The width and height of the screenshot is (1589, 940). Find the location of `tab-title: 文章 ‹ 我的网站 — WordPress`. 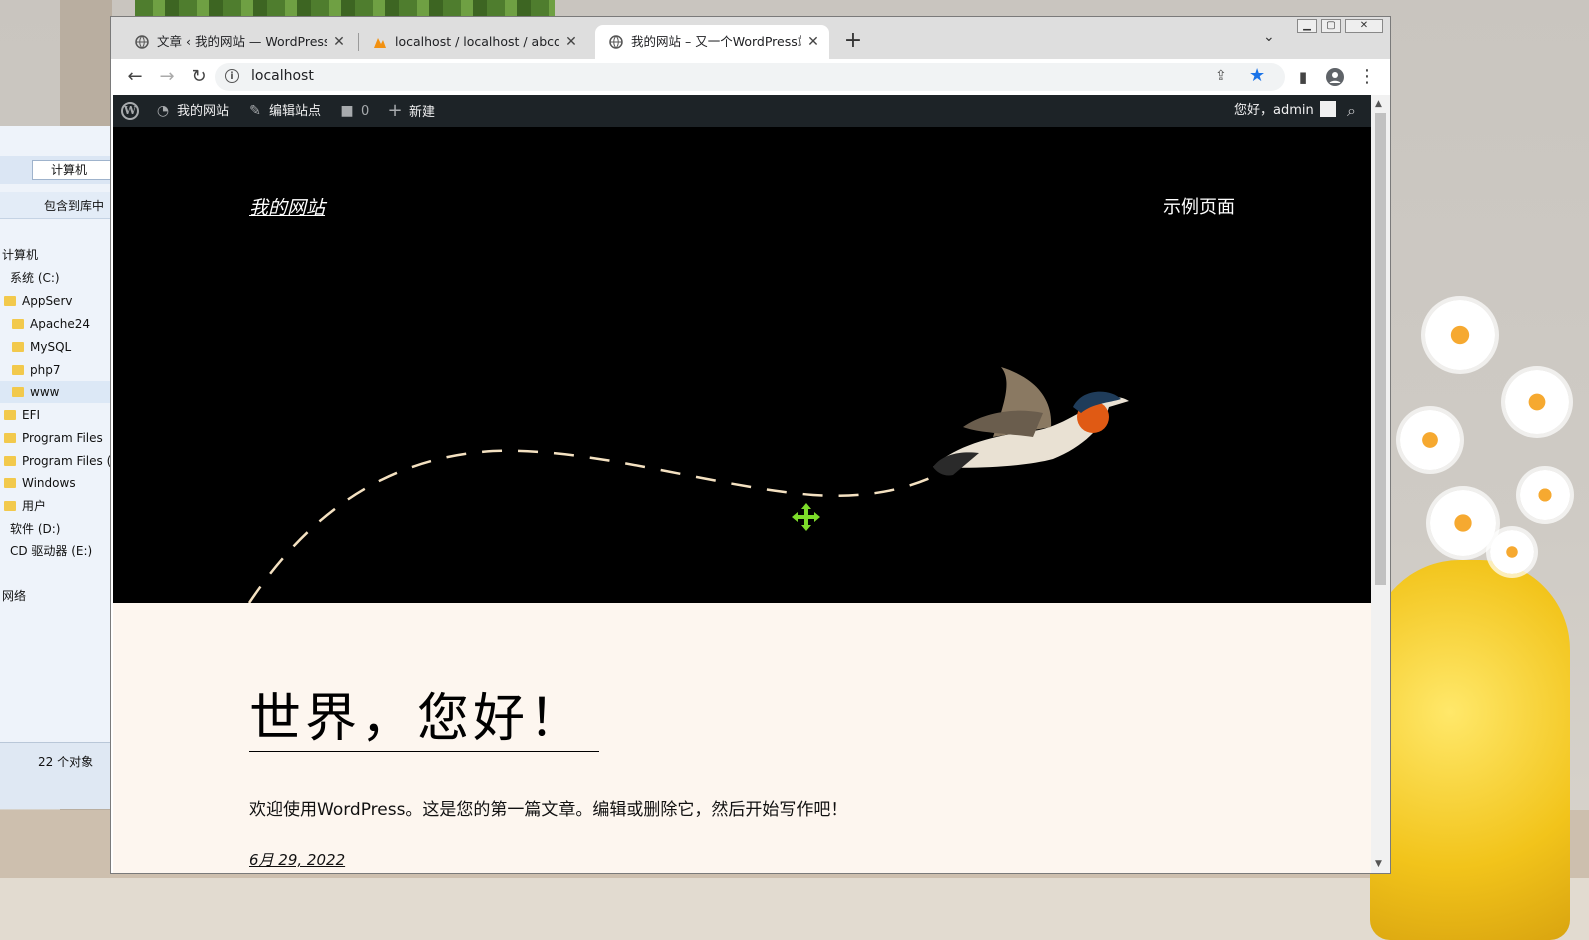

tab-title: 文章 ‹ 我的网站 — WordPress is located at coordinates (242, 41).